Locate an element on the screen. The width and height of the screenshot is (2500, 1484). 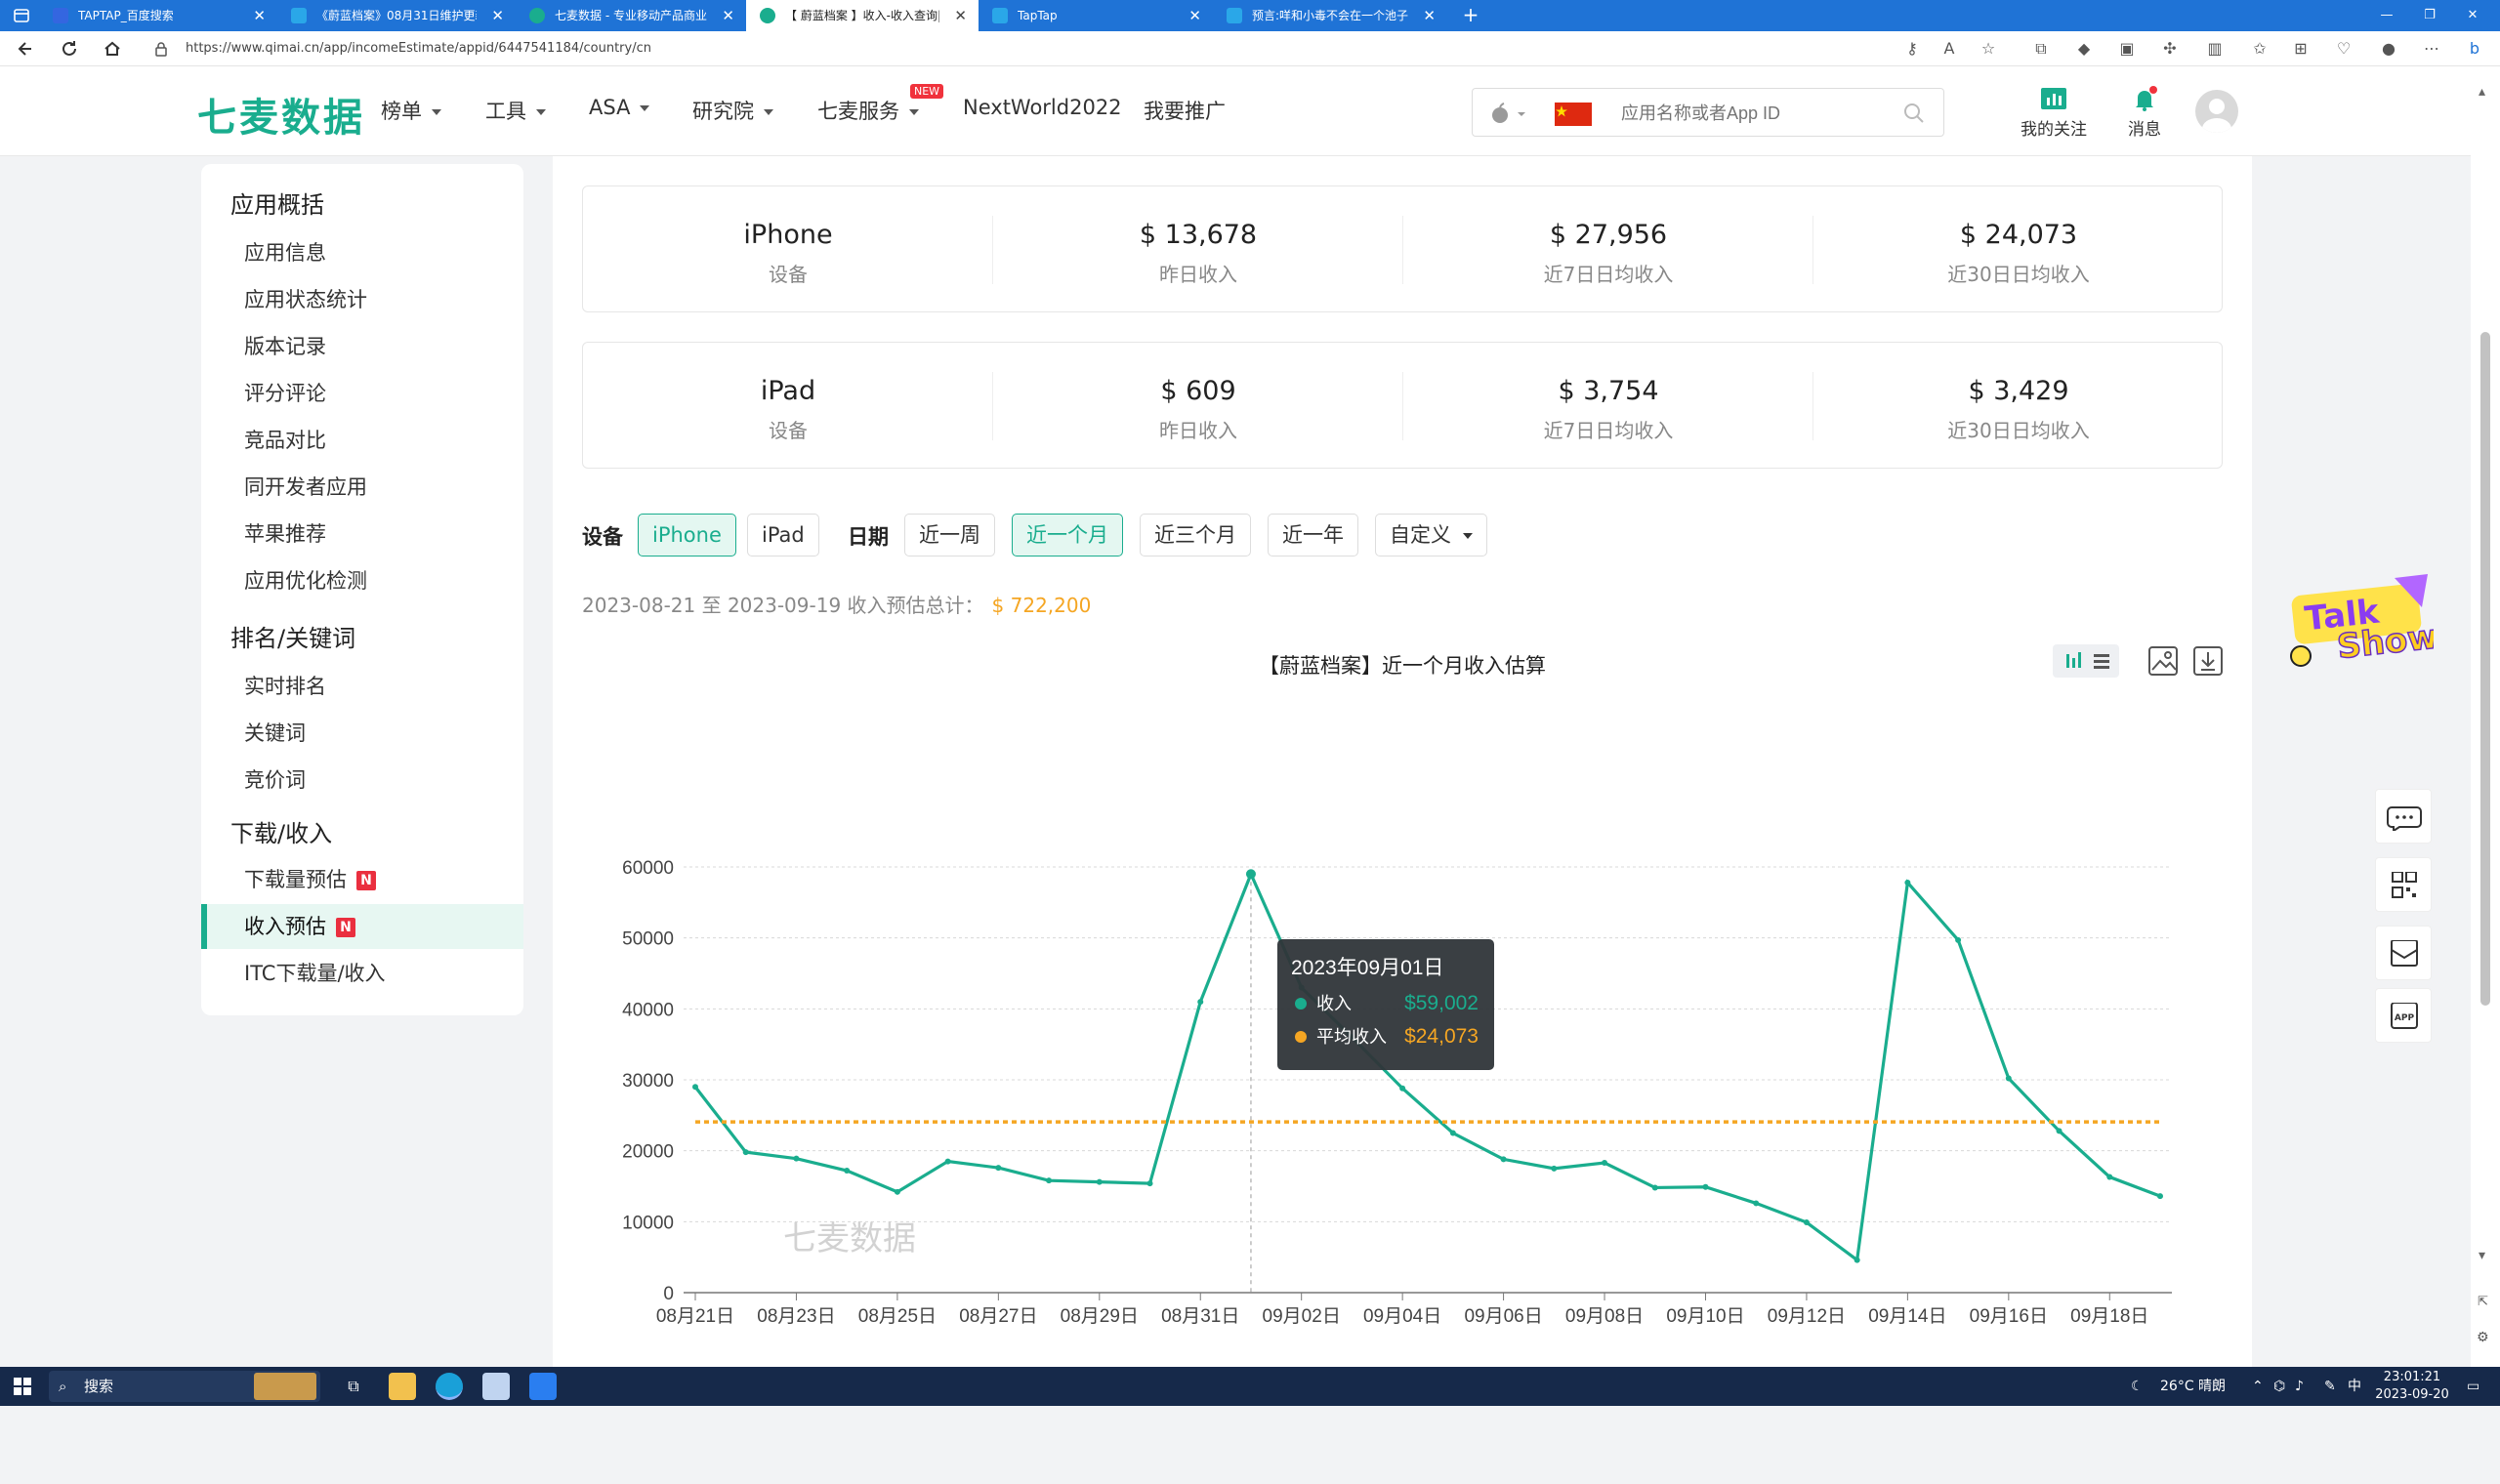
search-icon is located at coordinates (1914, 114).